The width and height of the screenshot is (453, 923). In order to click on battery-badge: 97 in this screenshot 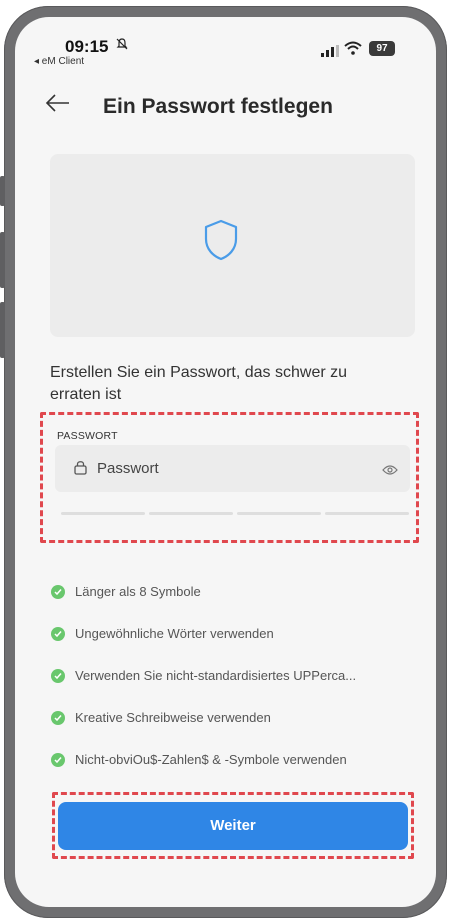, I will do `click(382, 48)`.